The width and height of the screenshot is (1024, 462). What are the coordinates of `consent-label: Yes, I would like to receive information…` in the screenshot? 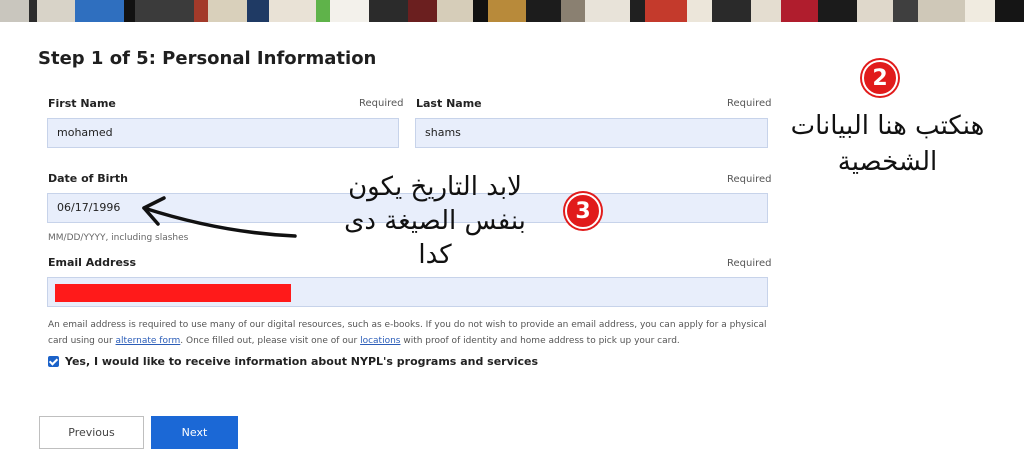 It's located at (302, 361).